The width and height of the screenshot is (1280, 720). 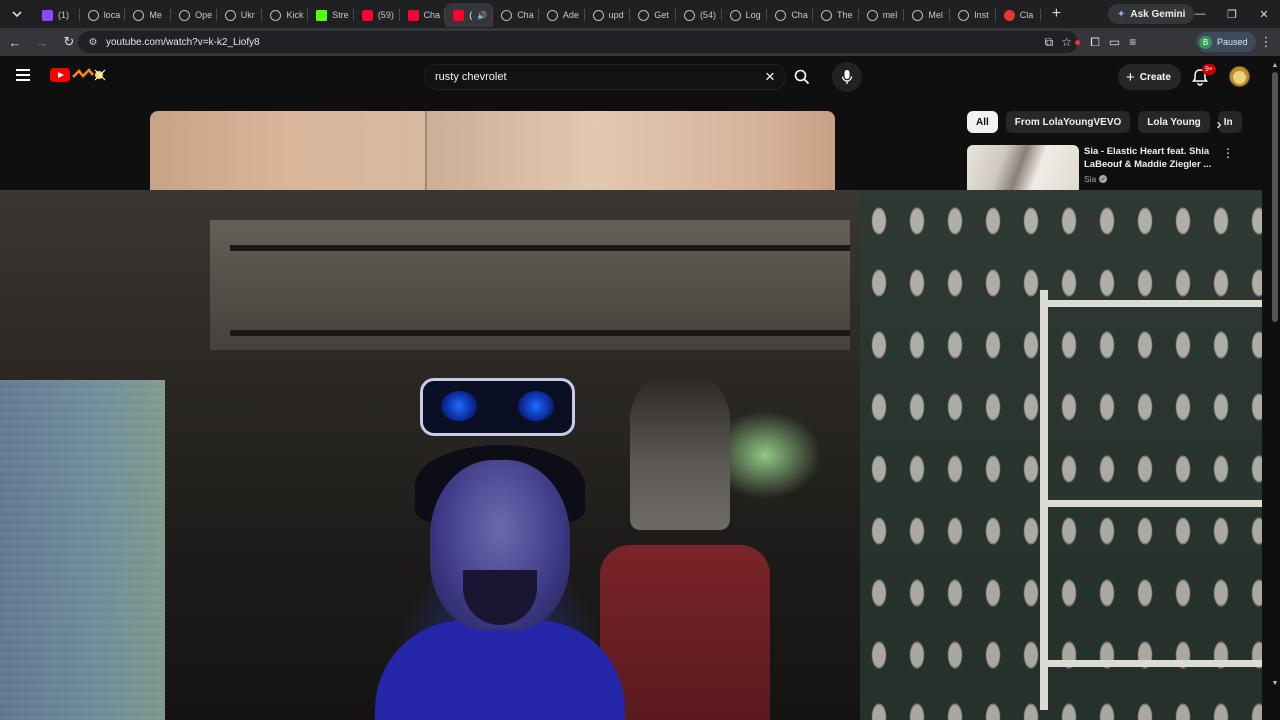 I want to click on browser-tab: Mel, so click(x=927, y=15).